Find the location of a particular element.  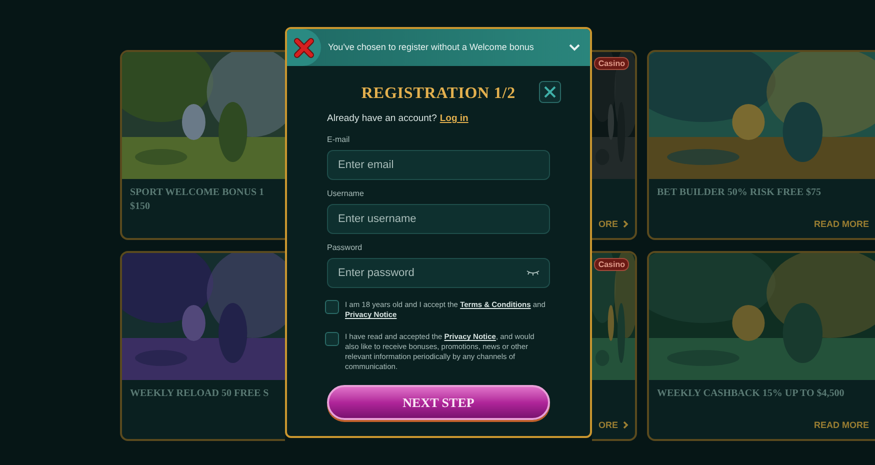

promo-title: WEEKLY RELOAD 50 FREE S is located at coordinates (199, 394).